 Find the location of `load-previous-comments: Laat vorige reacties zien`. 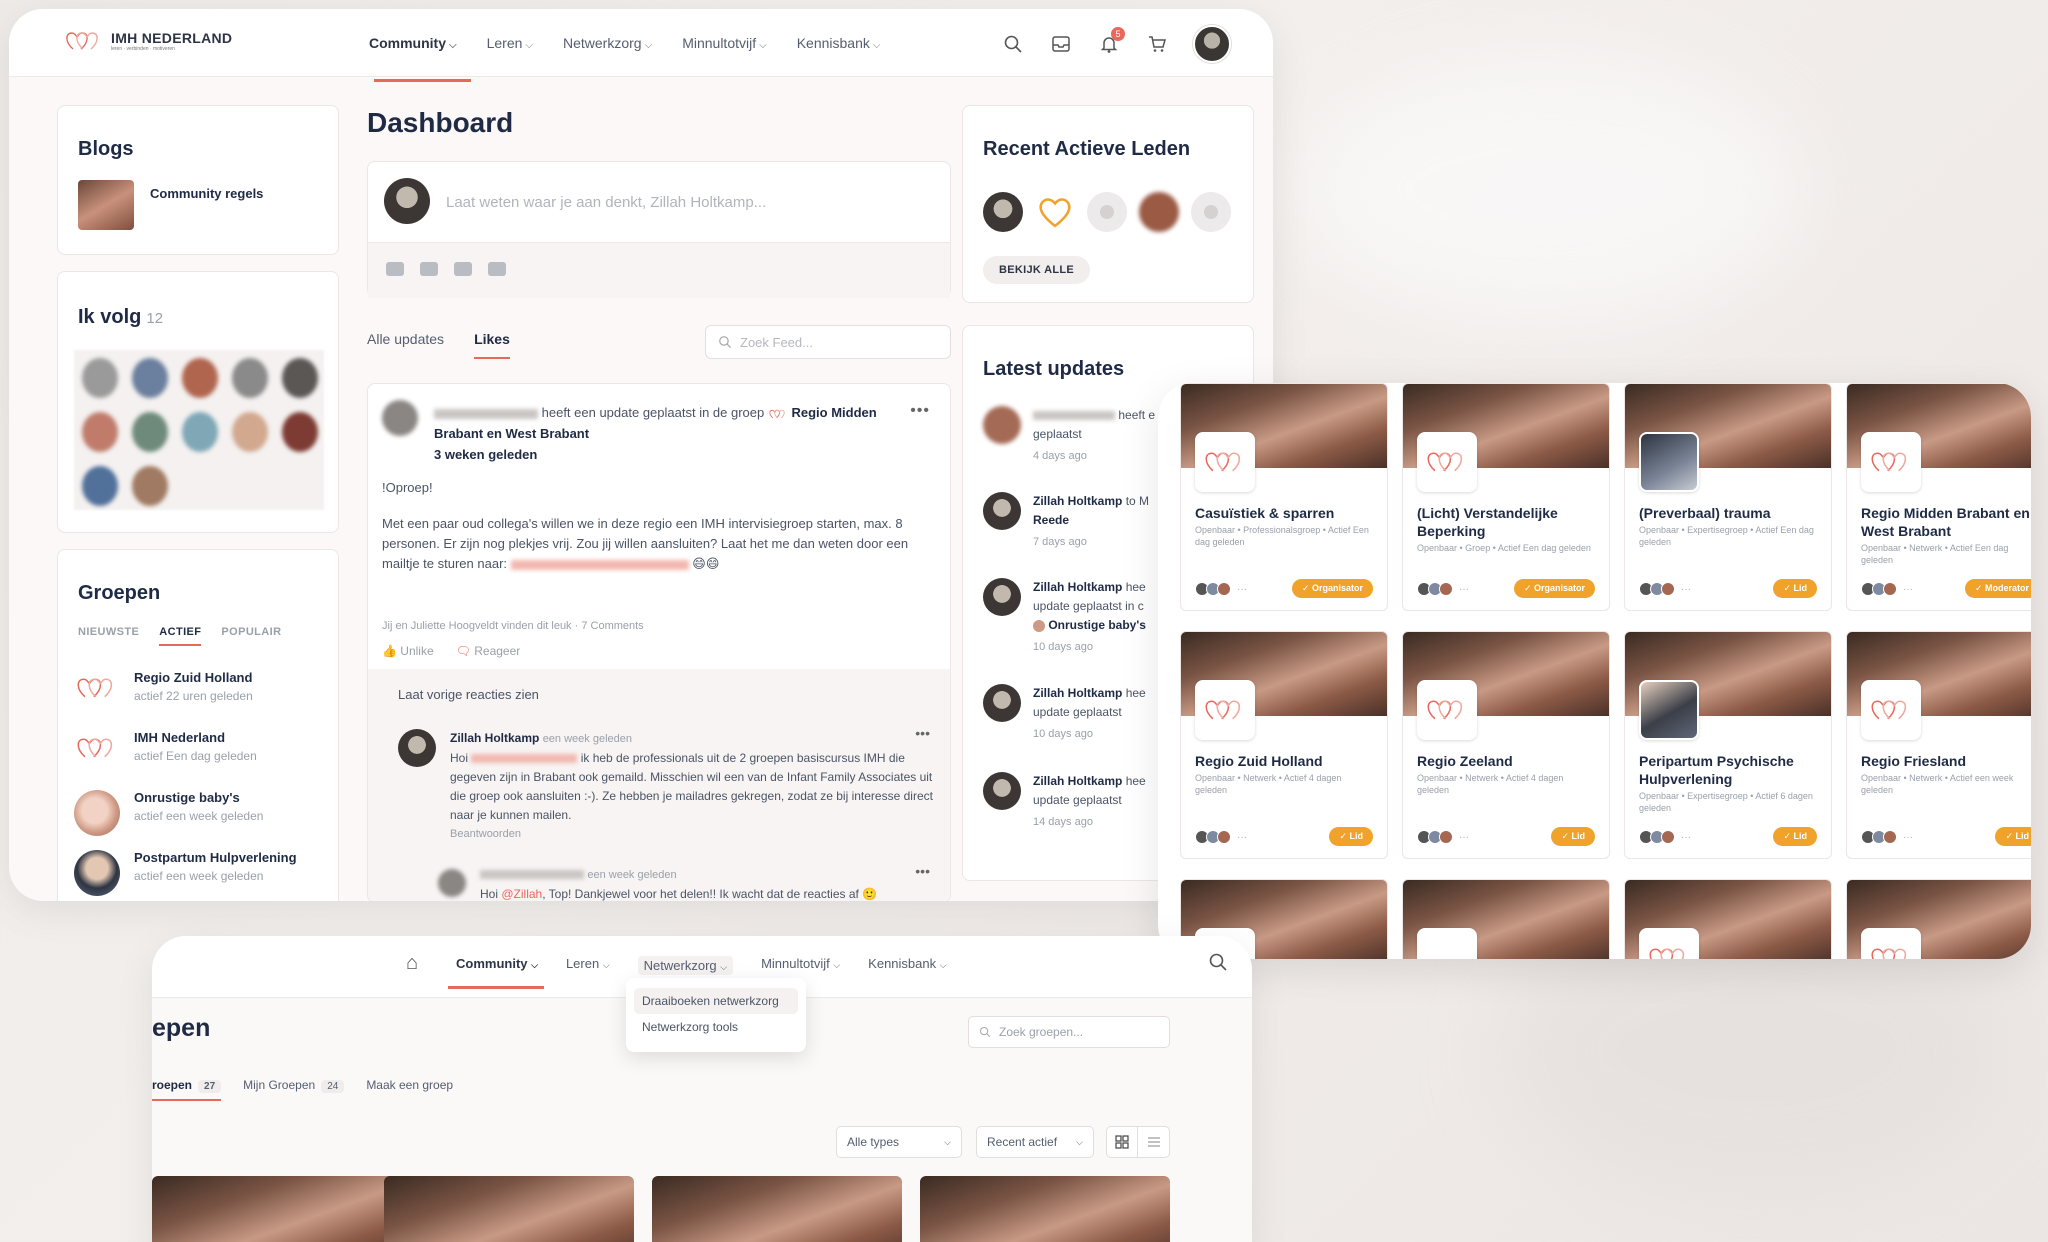

load-previous-comments: Laat vorige reacties zien is located at coordinates (468, 694).